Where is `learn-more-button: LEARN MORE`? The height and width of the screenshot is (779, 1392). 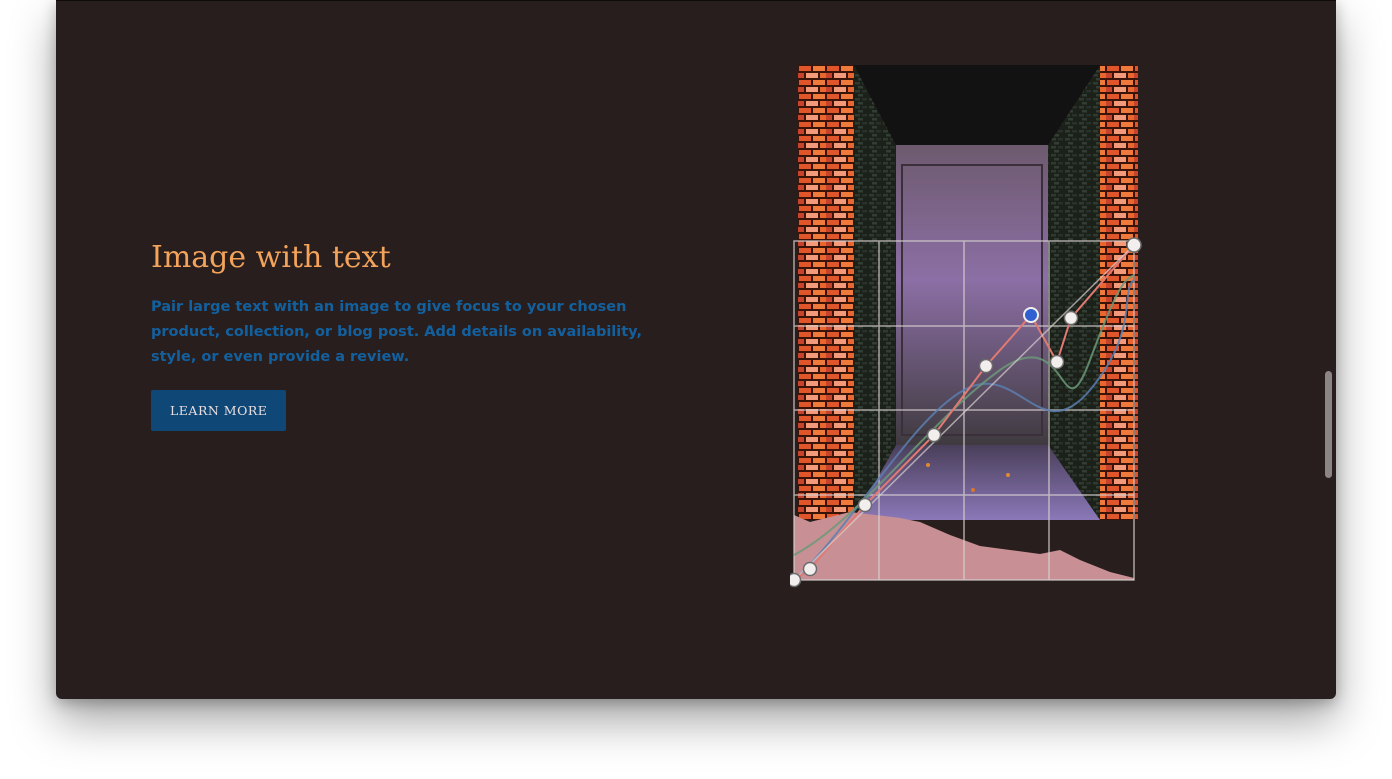 learn-more-button: LEARN MORE is located at coordinates (219, 410).